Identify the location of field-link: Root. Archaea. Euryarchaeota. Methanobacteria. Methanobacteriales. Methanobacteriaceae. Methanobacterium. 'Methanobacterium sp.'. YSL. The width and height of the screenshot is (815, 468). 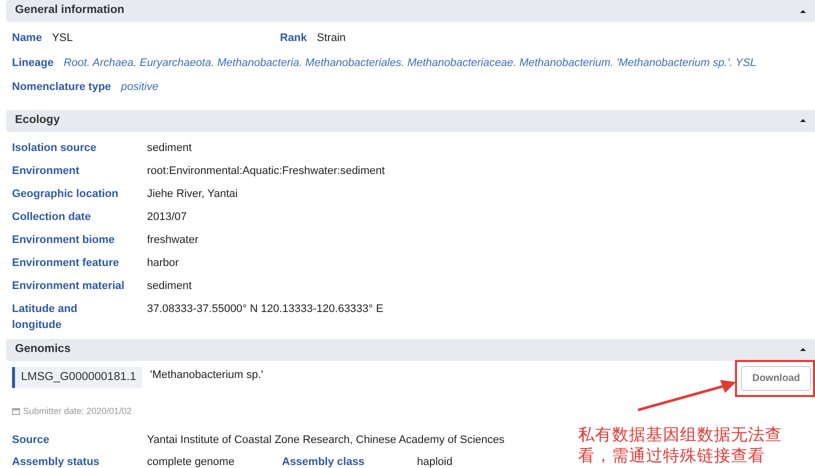
(410, 62).